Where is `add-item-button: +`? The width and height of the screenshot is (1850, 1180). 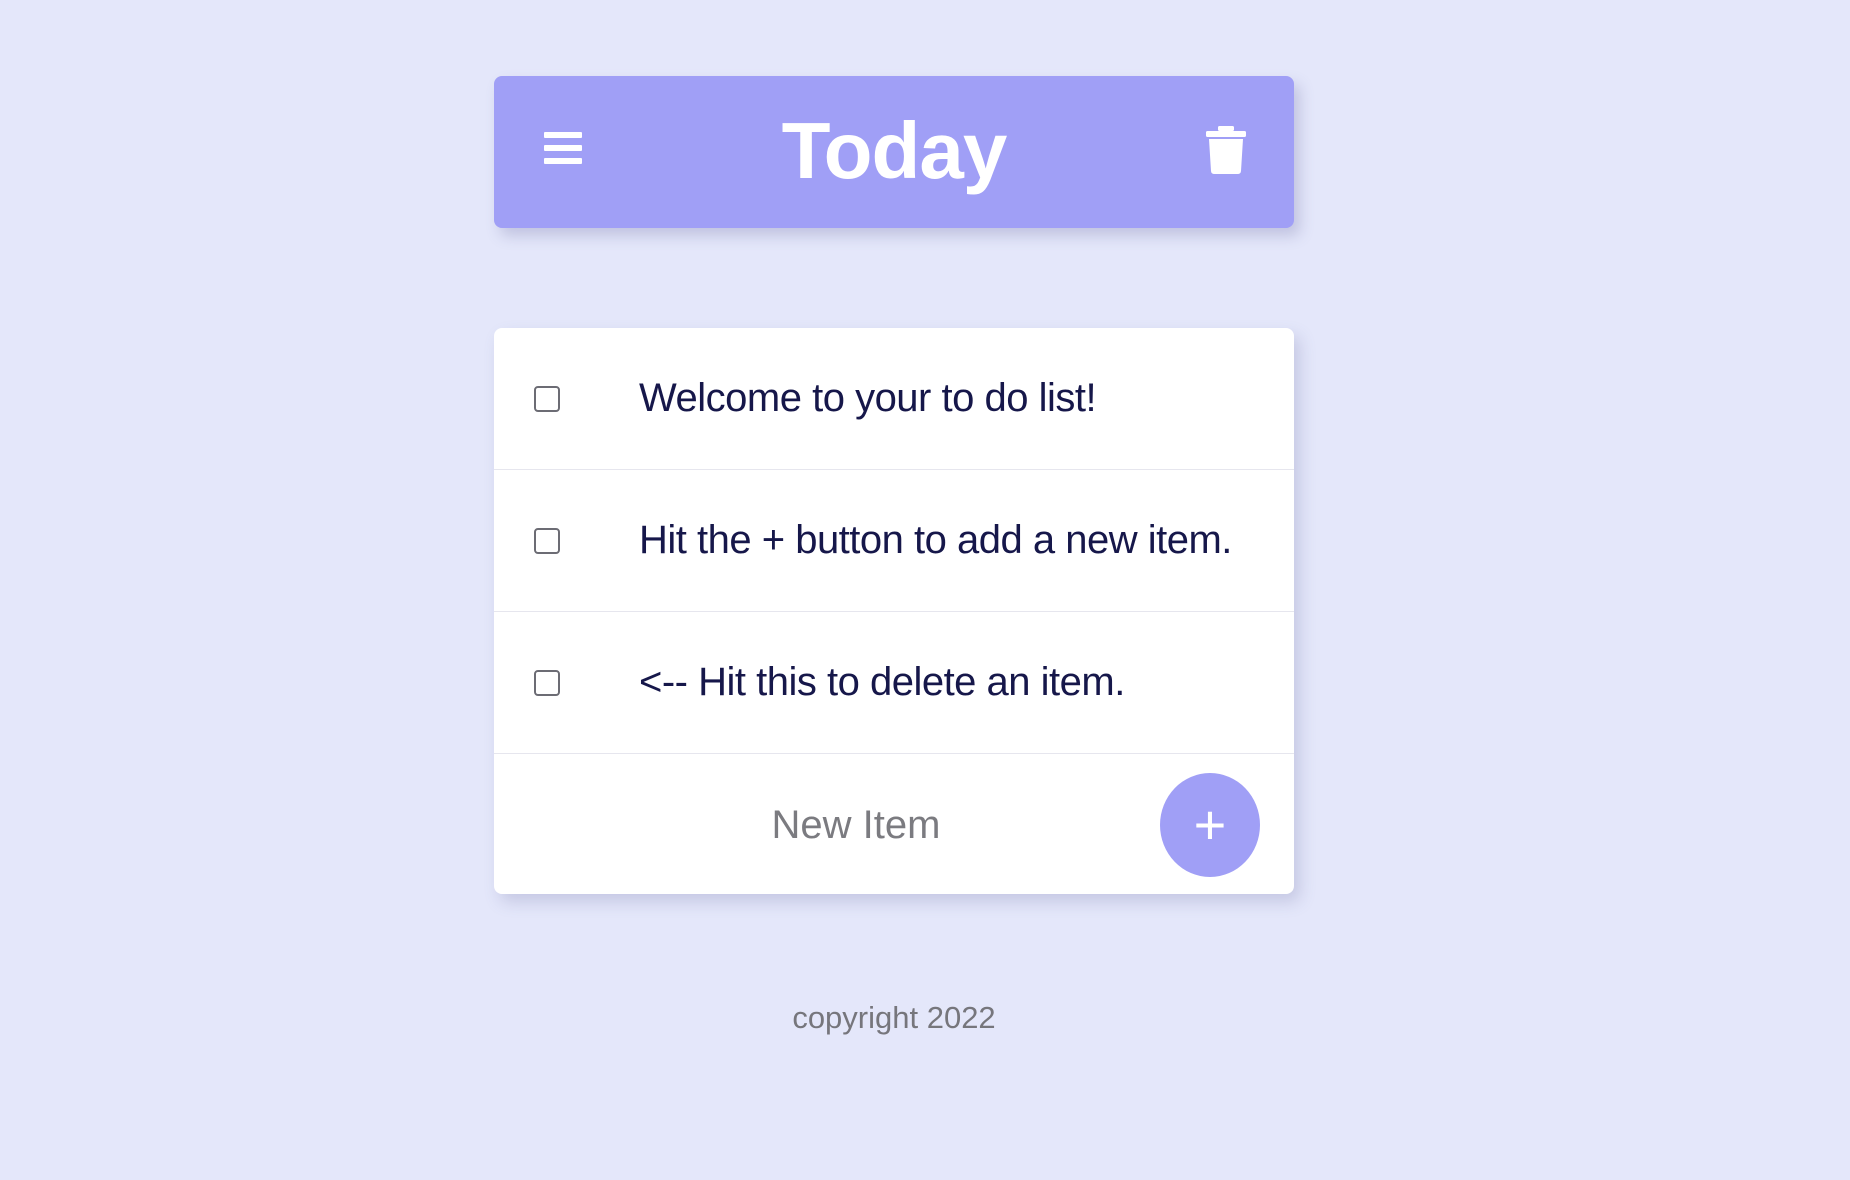 add-item-button: + is located at coordinates (1210, 825).